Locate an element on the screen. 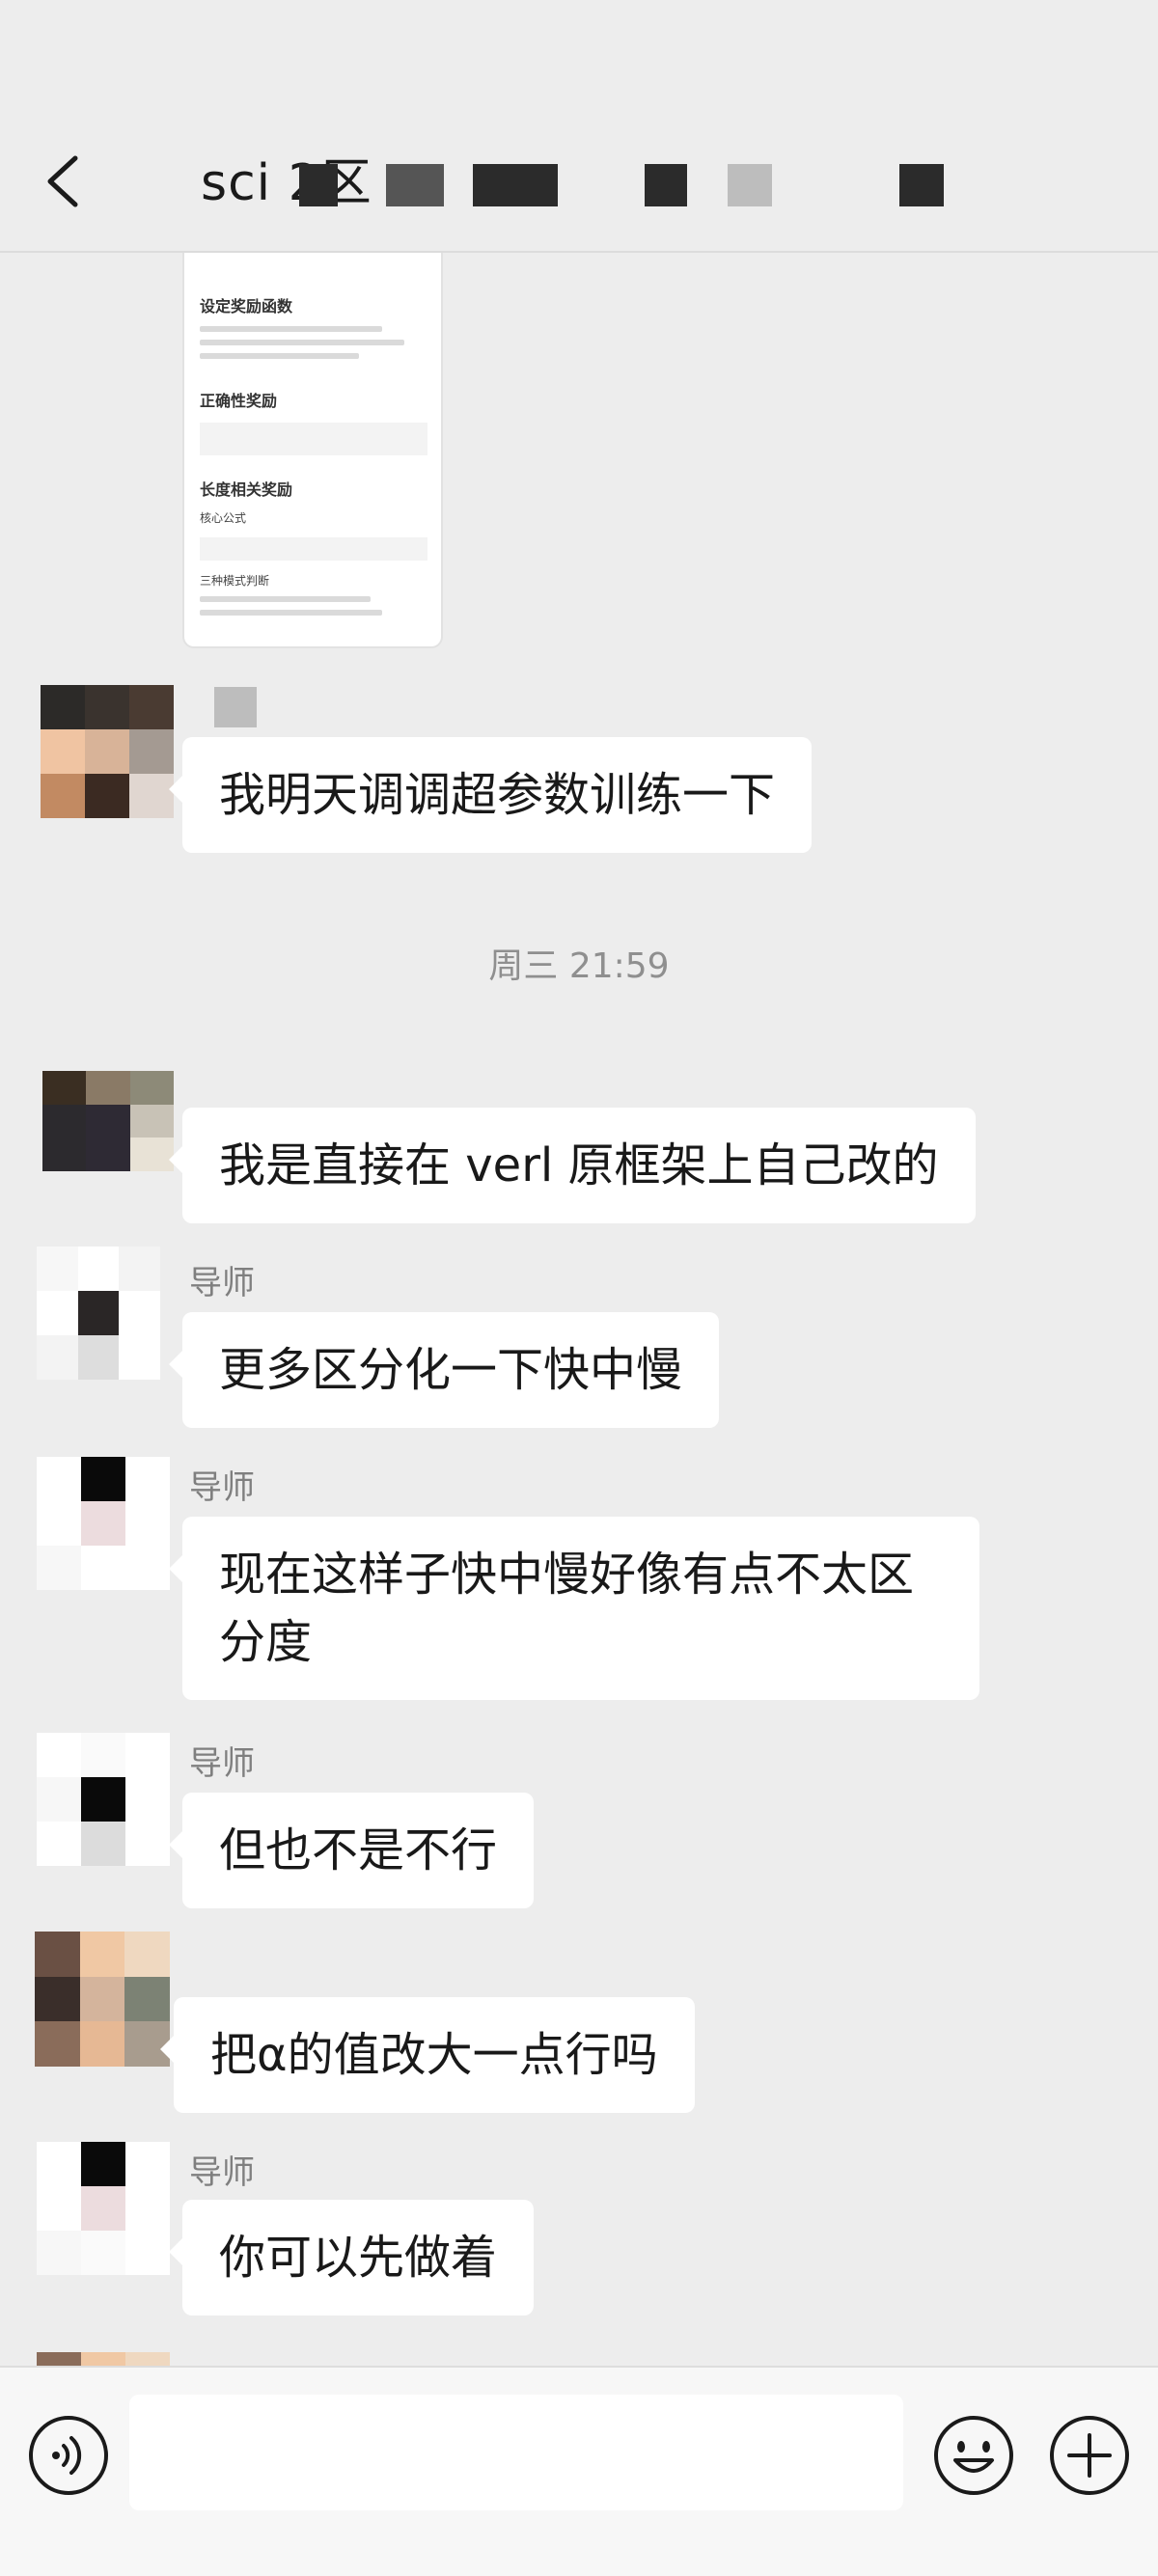  message-input is located at coordinates (516, 2453).